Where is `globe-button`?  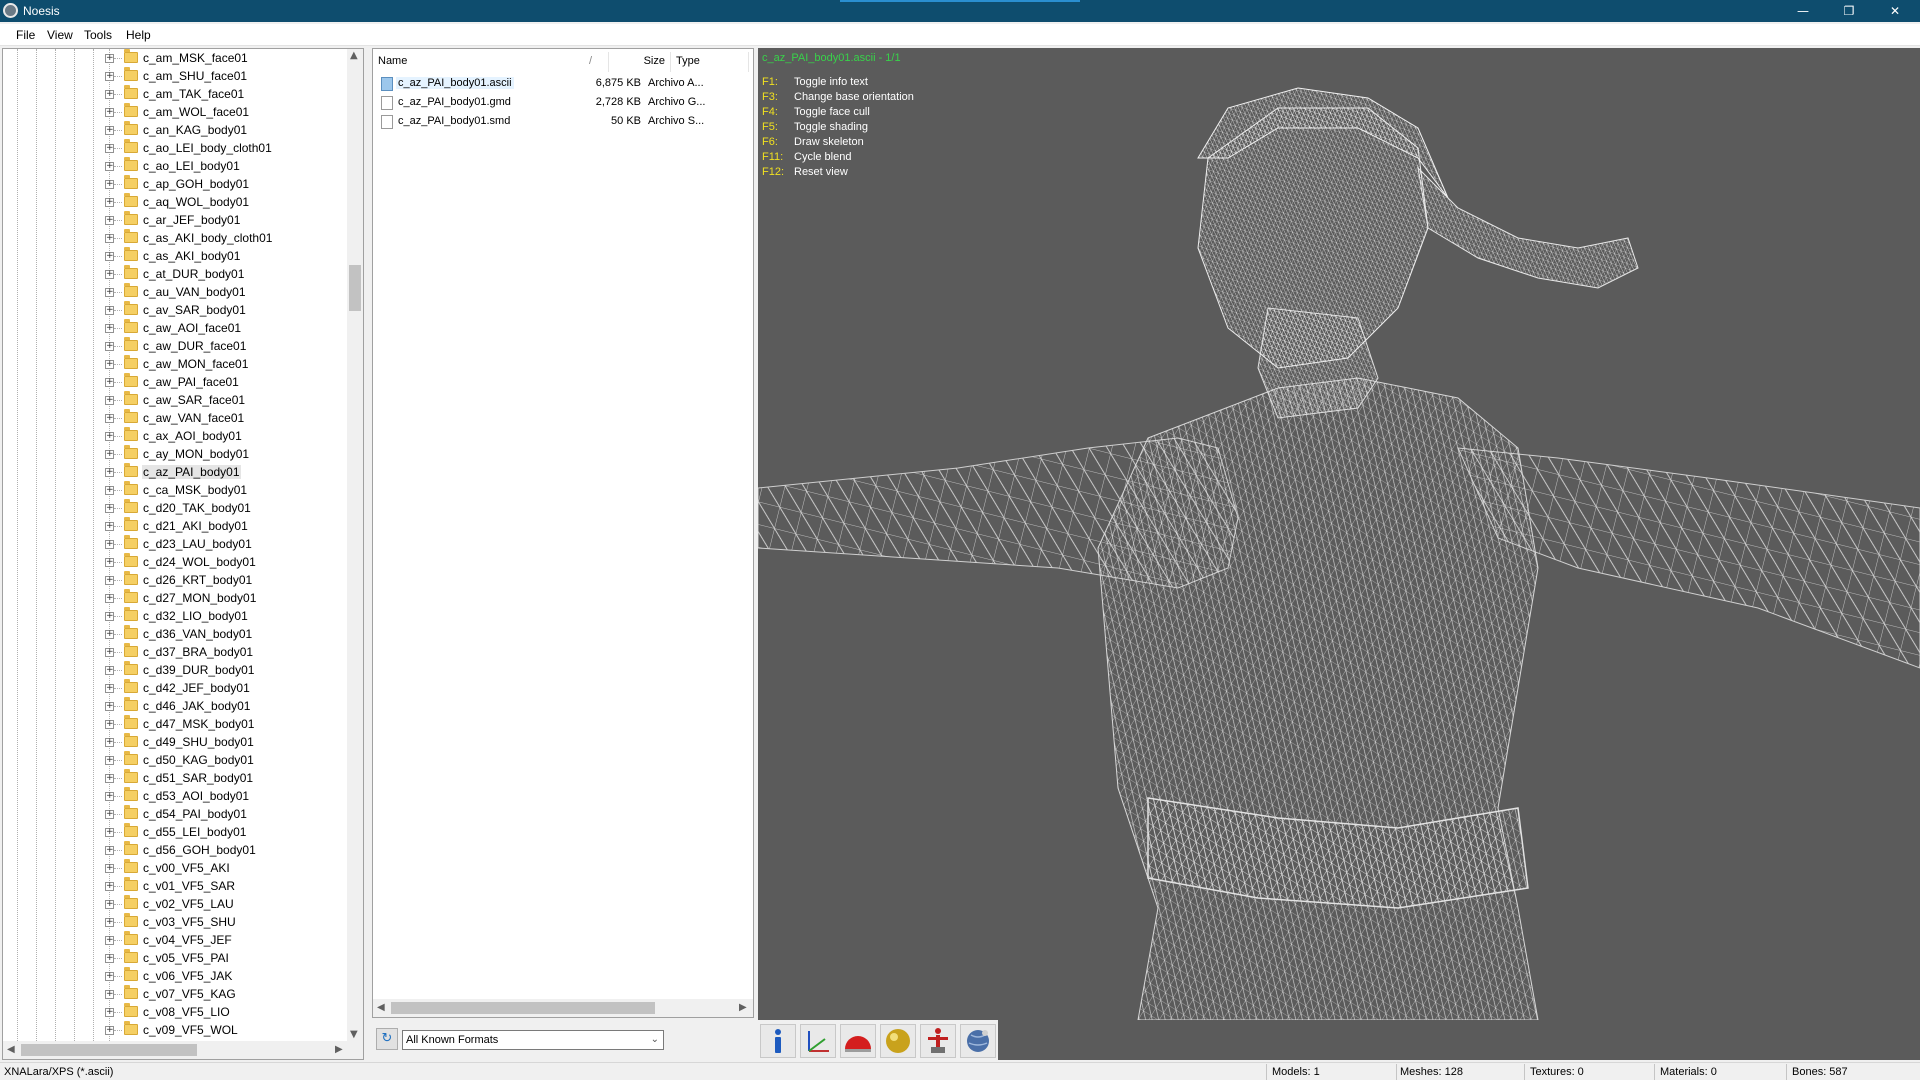 globe-button is located at coordinates (978, 1041).